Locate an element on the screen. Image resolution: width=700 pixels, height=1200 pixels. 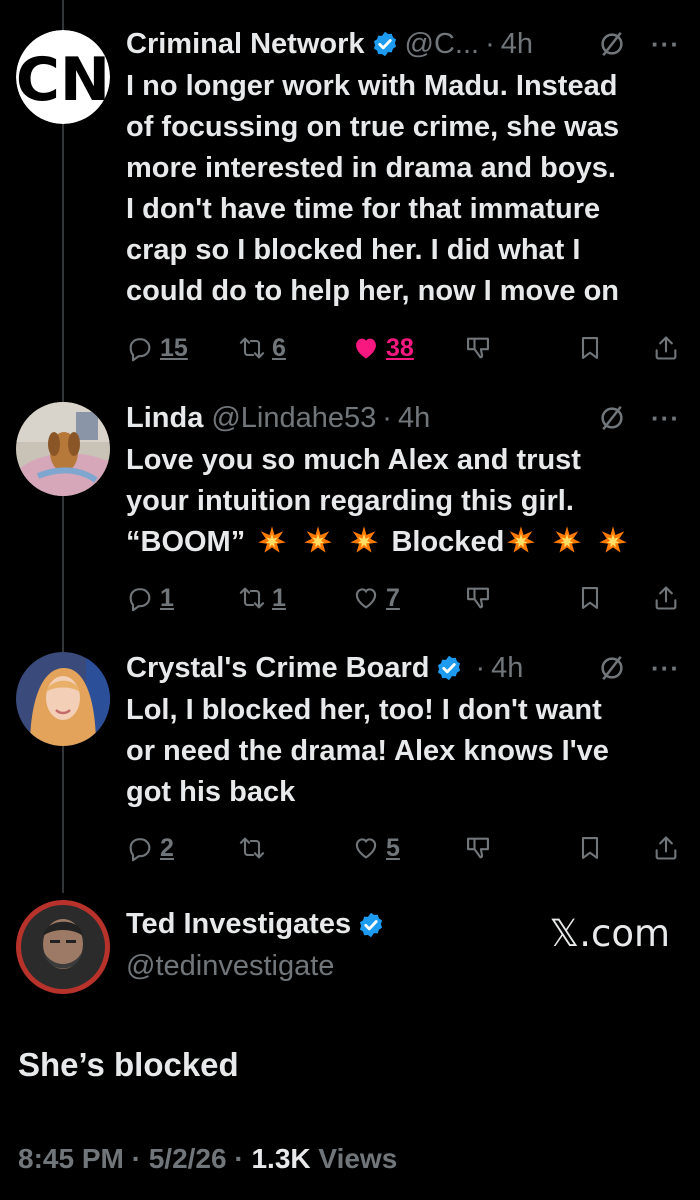
views-label: Views is located at coordinates (358, 1158).